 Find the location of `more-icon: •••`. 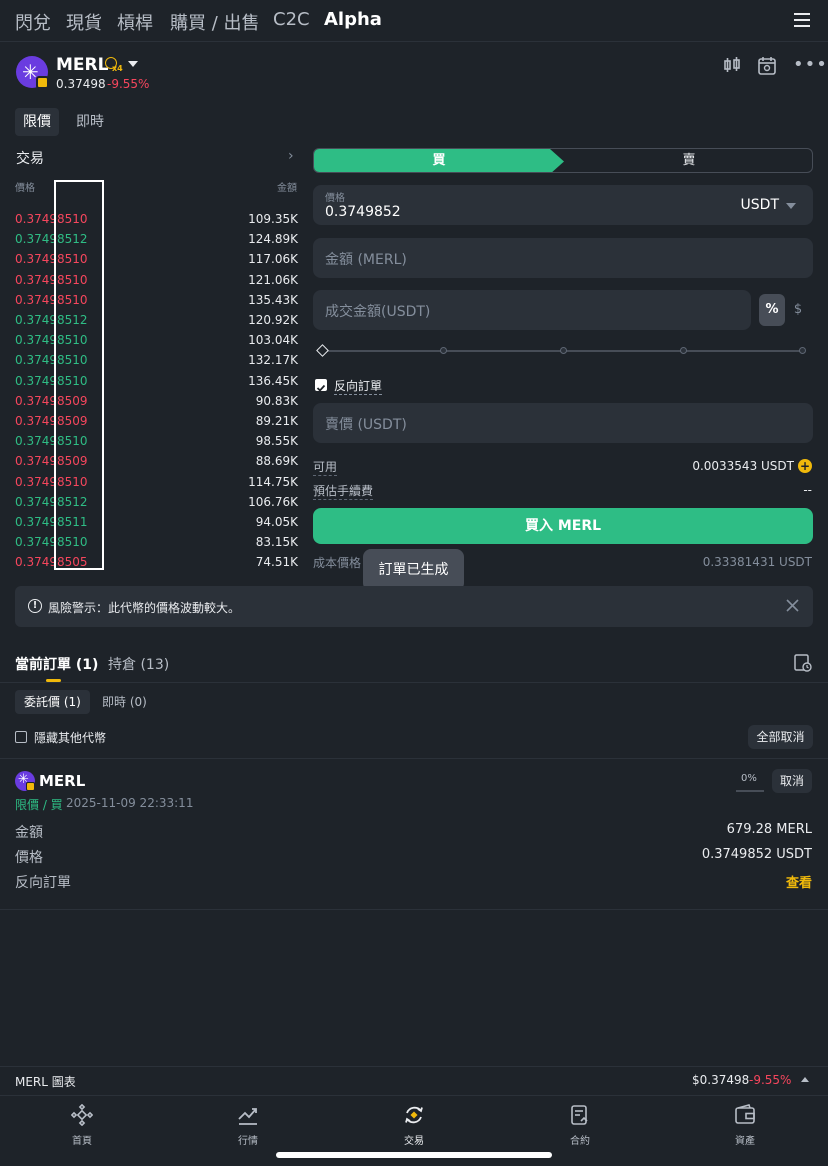

more-icon: ••• is located at coordinates (810, 64).